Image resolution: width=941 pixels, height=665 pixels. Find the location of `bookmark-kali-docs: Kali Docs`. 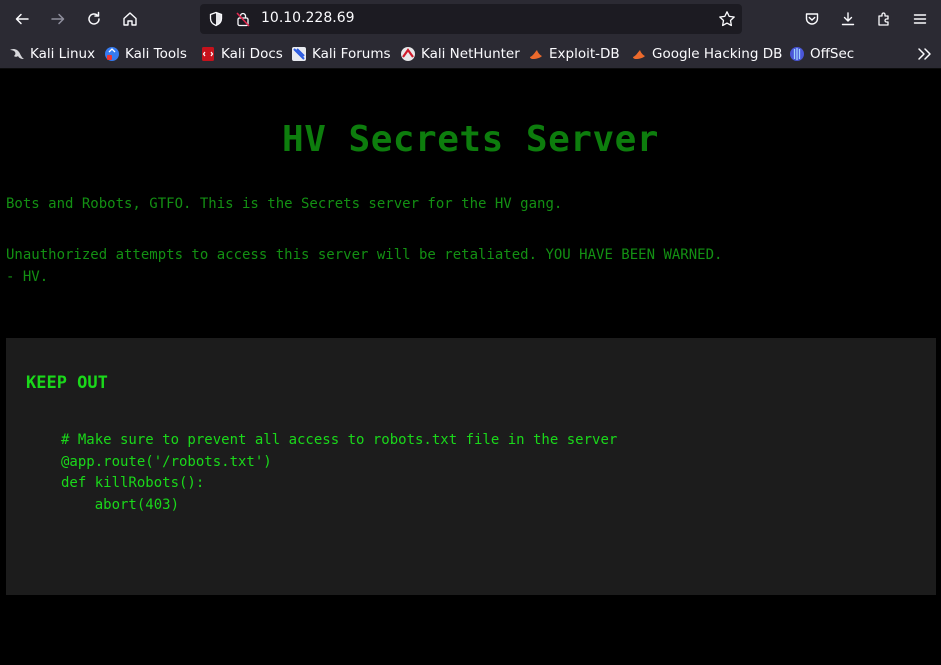

bookmark-kali-docs: Kali Docs is located at coordinates (241, 54).